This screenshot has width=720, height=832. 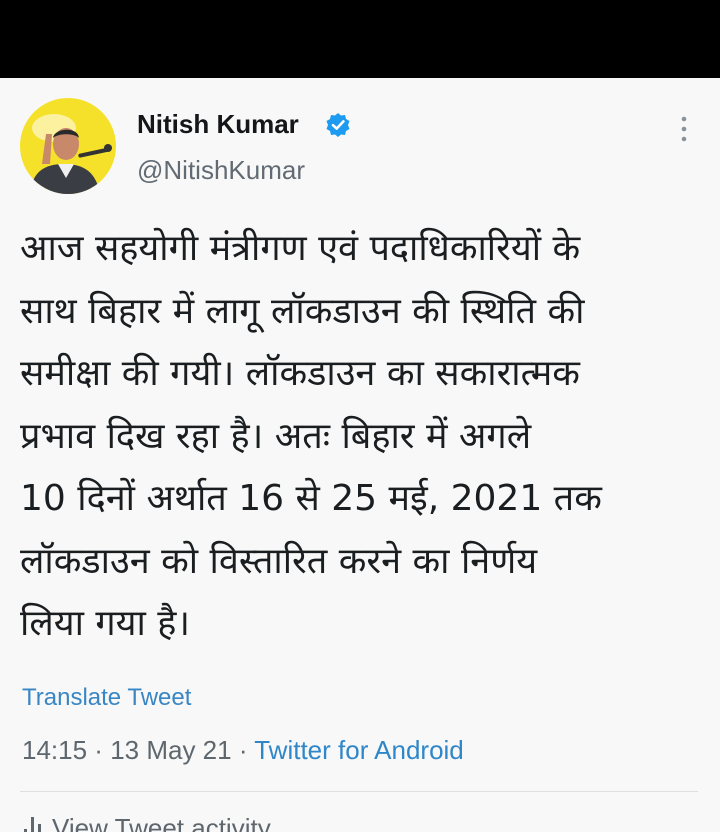 I want to click on bar-chart-icon, so click(x=32, y=824).